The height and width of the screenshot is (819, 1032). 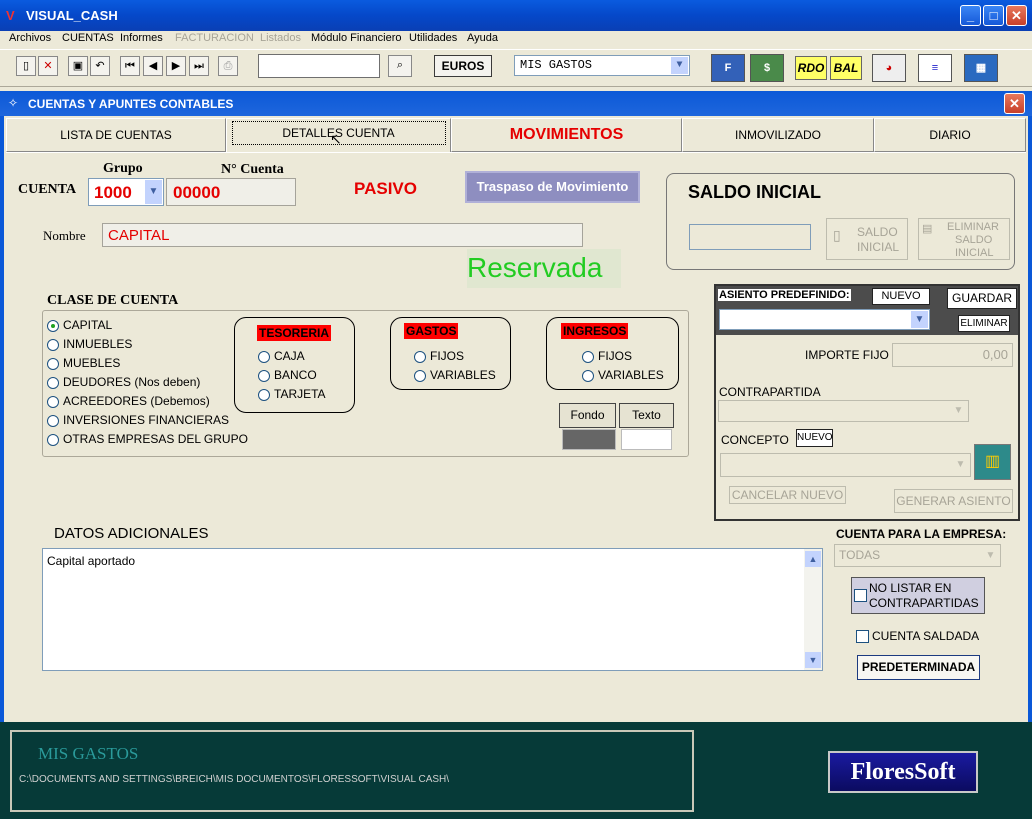 I want to click on minimize-button: _, so click(x=970, y=15).